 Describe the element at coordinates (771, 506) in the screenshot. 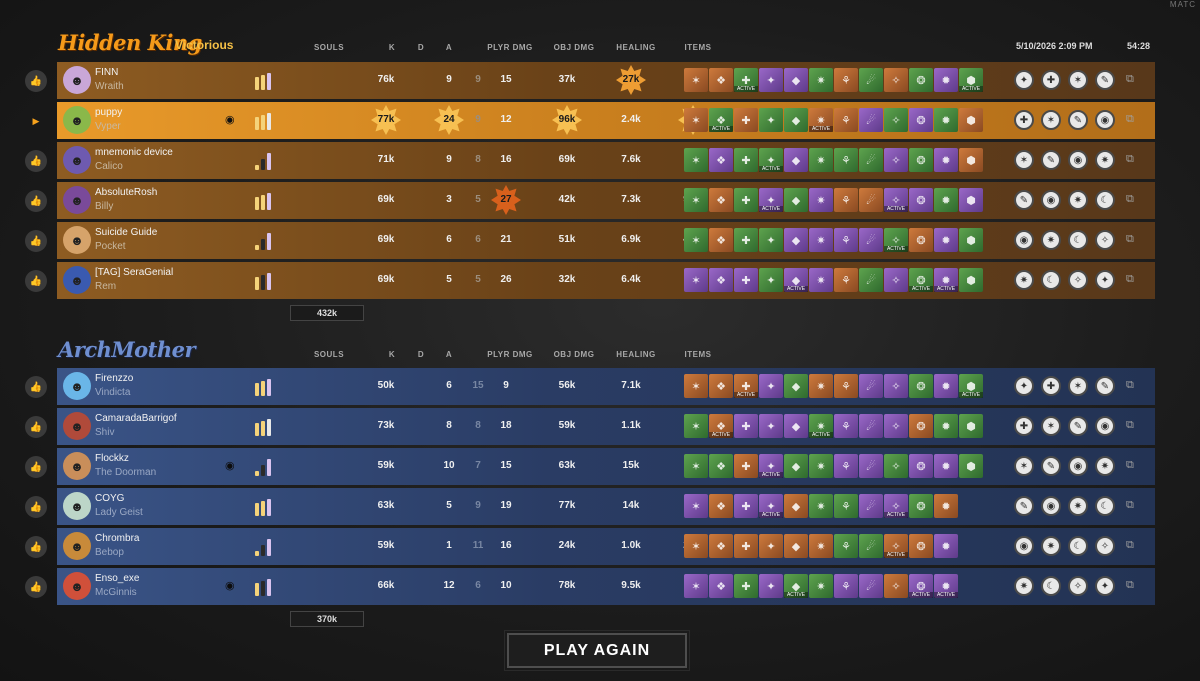

I see `item-icon: ✦ ACTIVE` at that location.